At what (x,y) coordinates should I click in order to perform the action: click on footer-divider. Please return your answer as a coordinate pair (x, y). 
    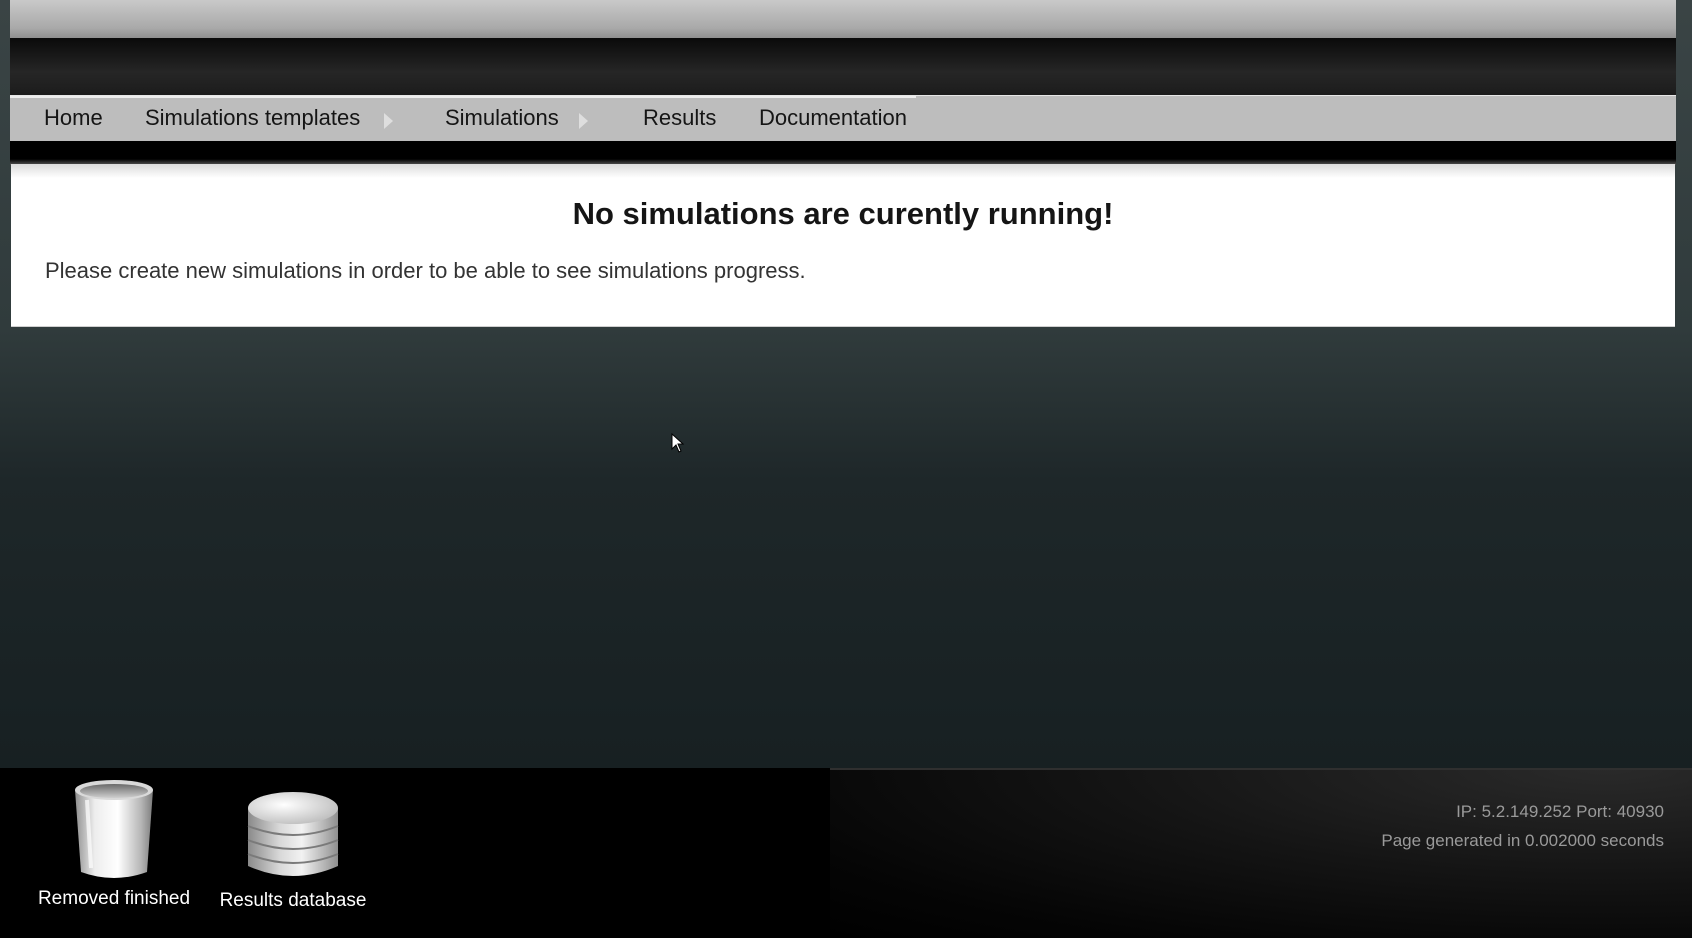
    Looking at the image, I should click on (1261, 769).